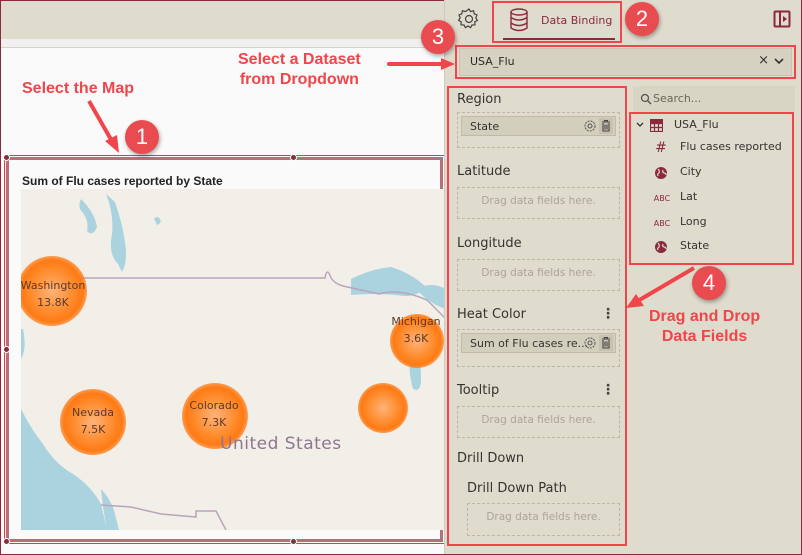 The image size is (802, 555). Describe the element at coordinates (625, 62) in the screenshot. I see `annotation-box-dataset` at that location.